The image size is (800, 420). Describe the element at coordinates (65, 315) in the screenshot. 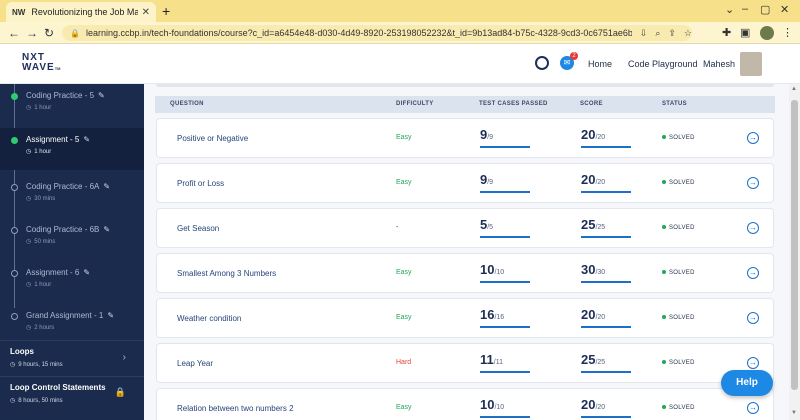

I see `sidebar-item-label: Grand Assignment - 1` at that location.